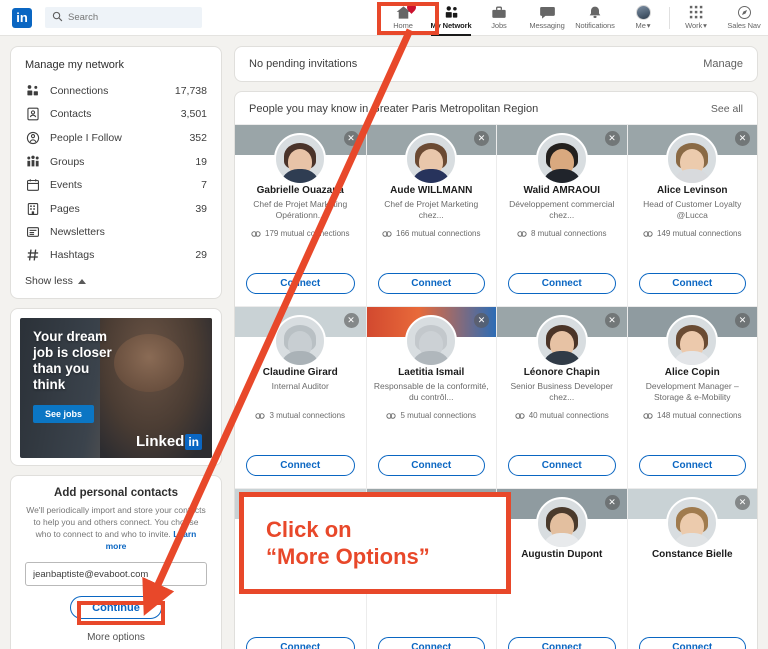 The height and width of the screenshot is (649, 768). Describe the element at coordinates (705, 25) in the screenshot. I see `chevron-down-icon-work: ▾` at that location.